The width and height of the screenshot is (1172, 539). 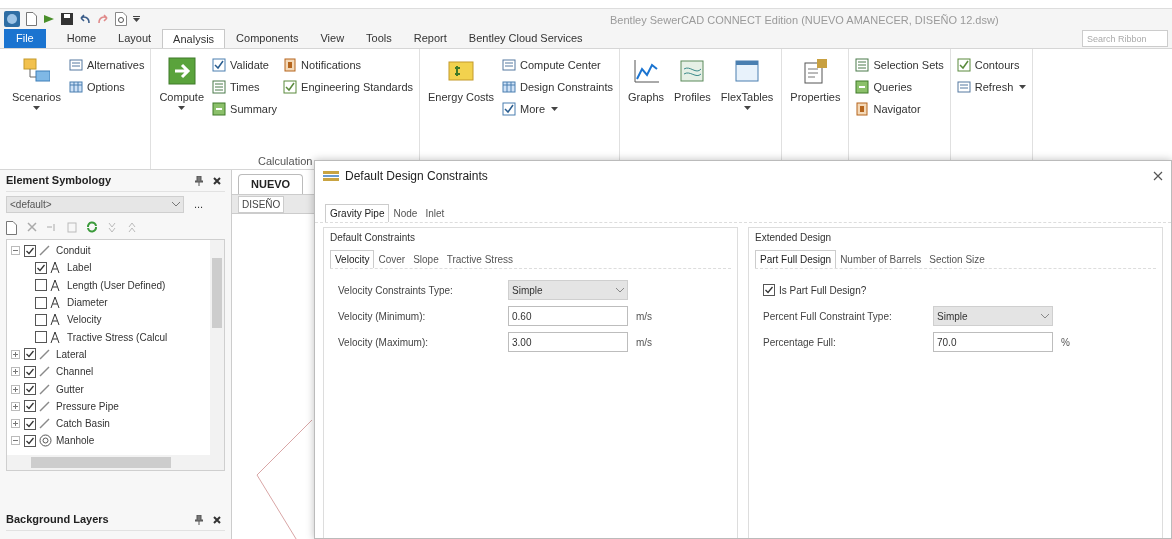 What do you see at coordinates (267, 38) in the screenshot?
I see `ribbon-tab: Components` at bounding box center [267, 38].